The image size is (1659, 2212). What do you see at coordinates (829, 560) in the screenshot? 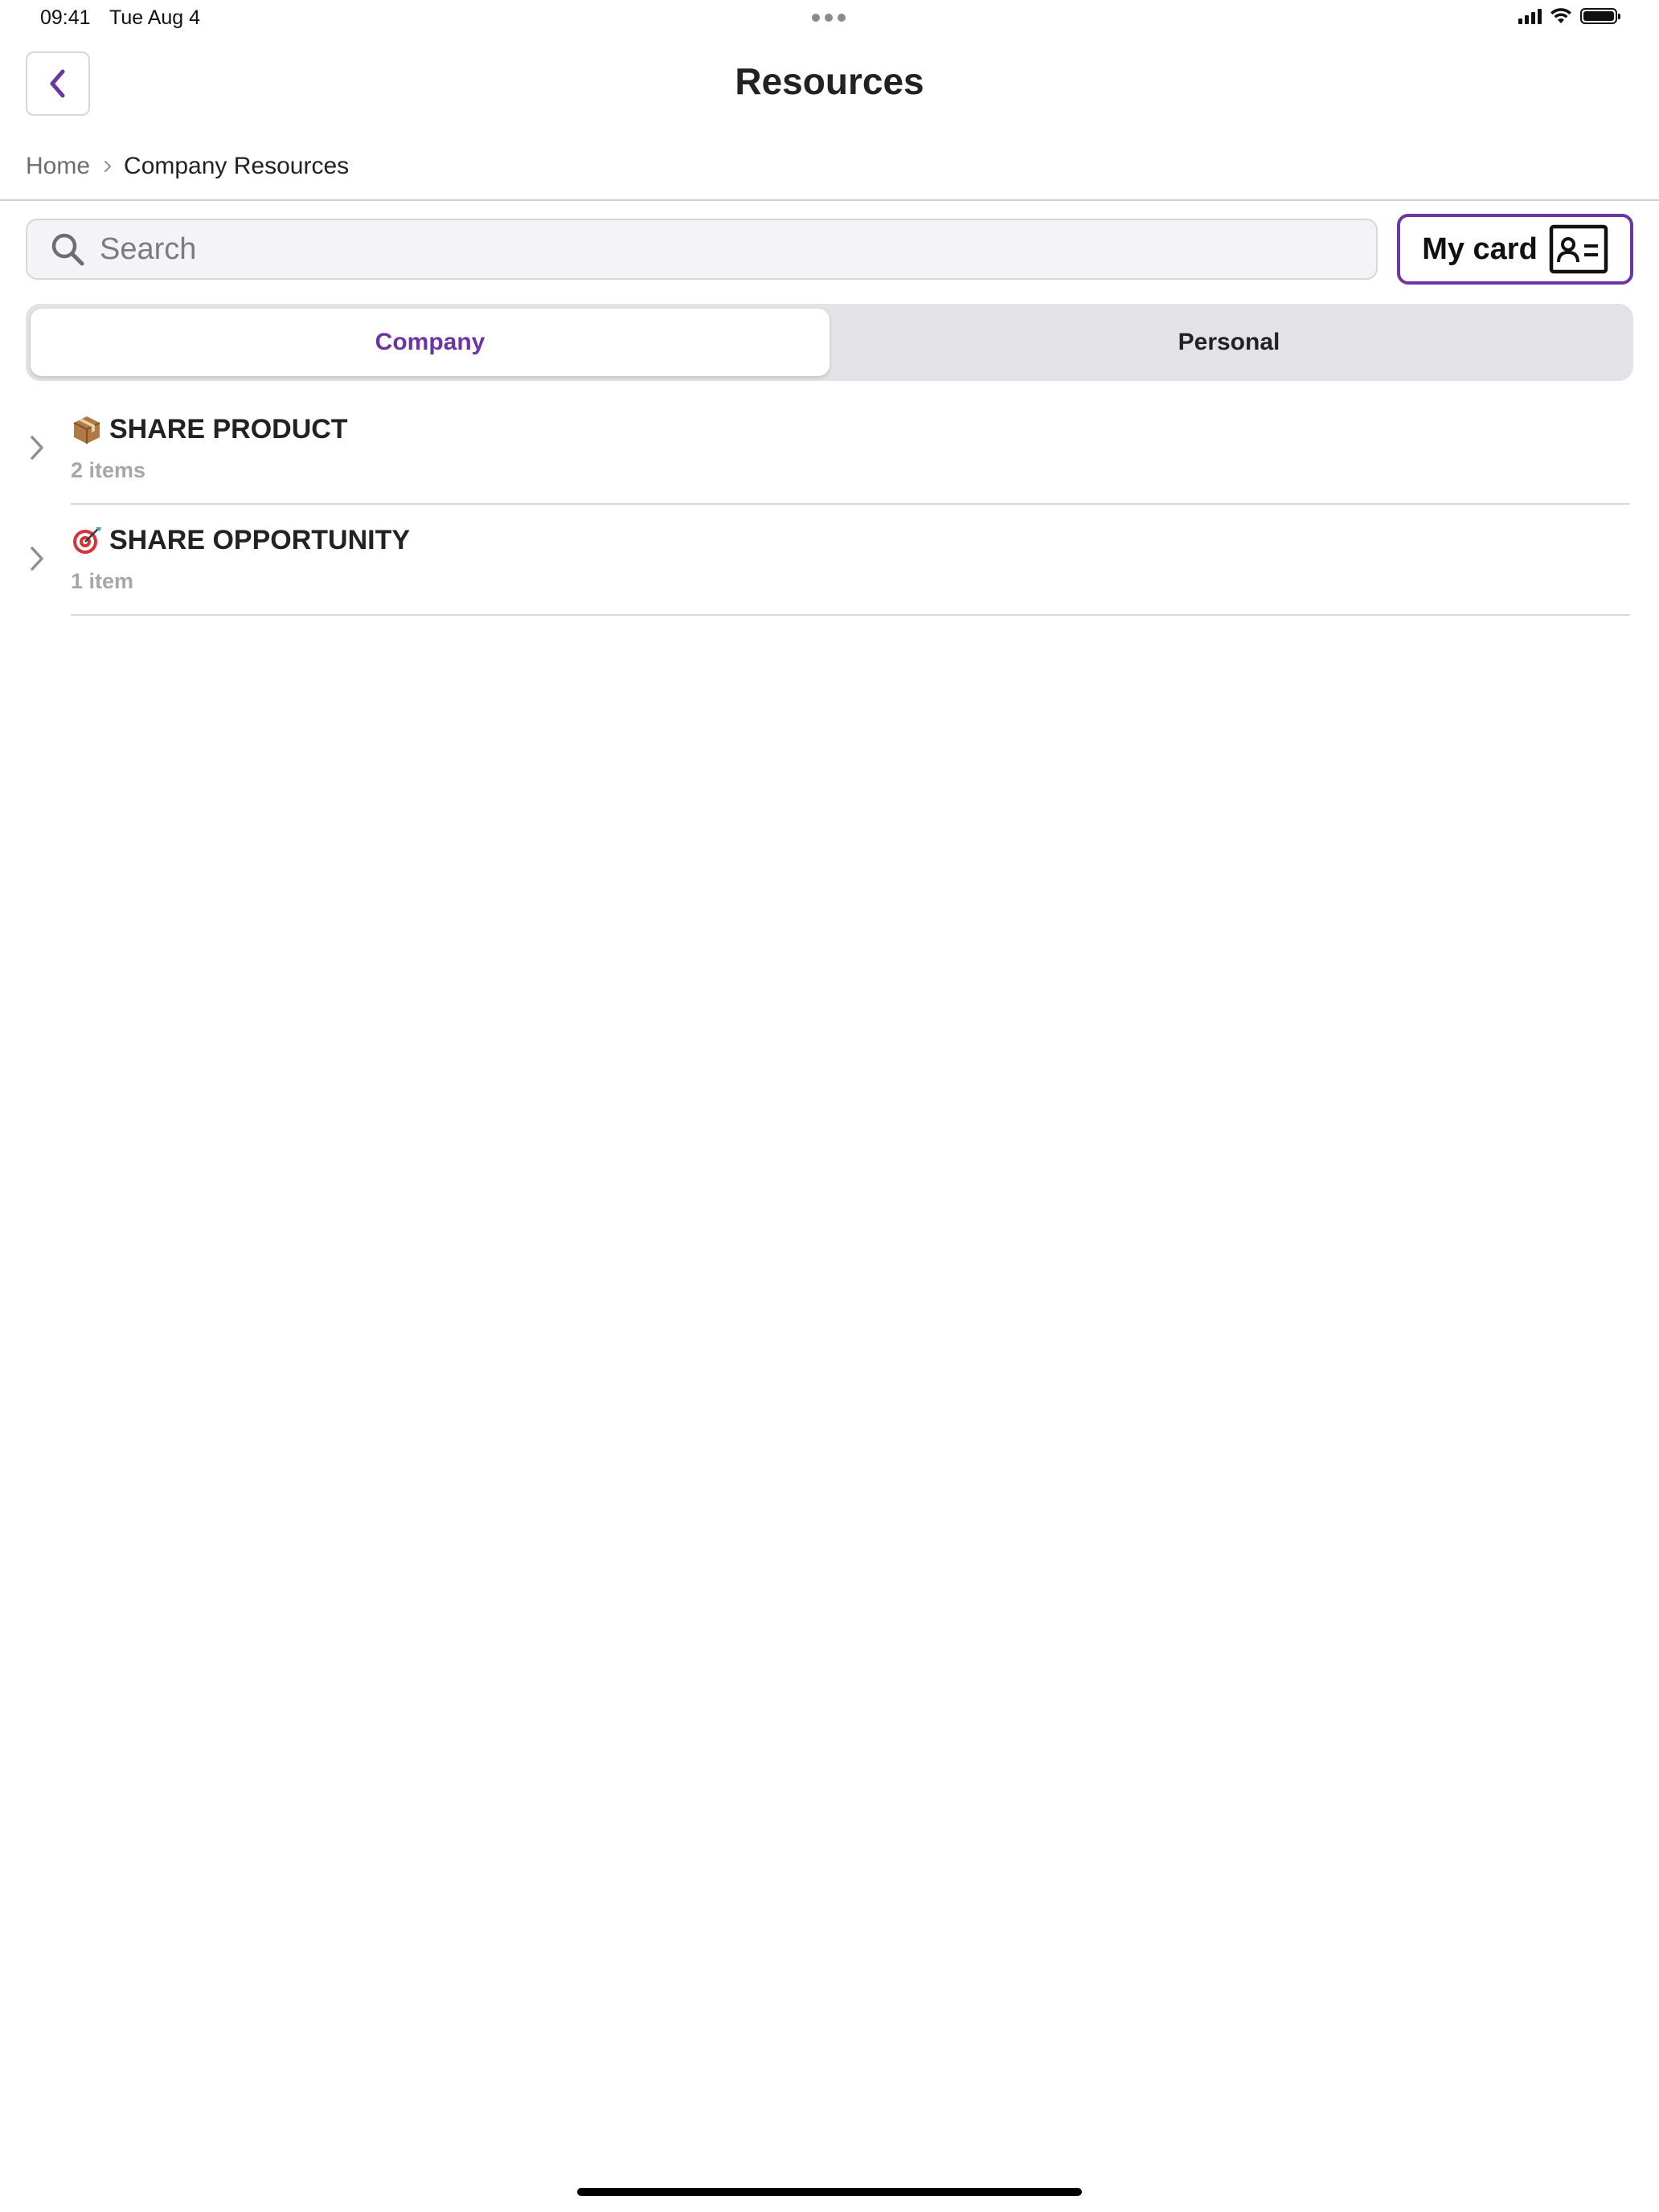
I see `list-item: SHARE OPPORTUNITY 1 item` at bounding box center [829, 560].